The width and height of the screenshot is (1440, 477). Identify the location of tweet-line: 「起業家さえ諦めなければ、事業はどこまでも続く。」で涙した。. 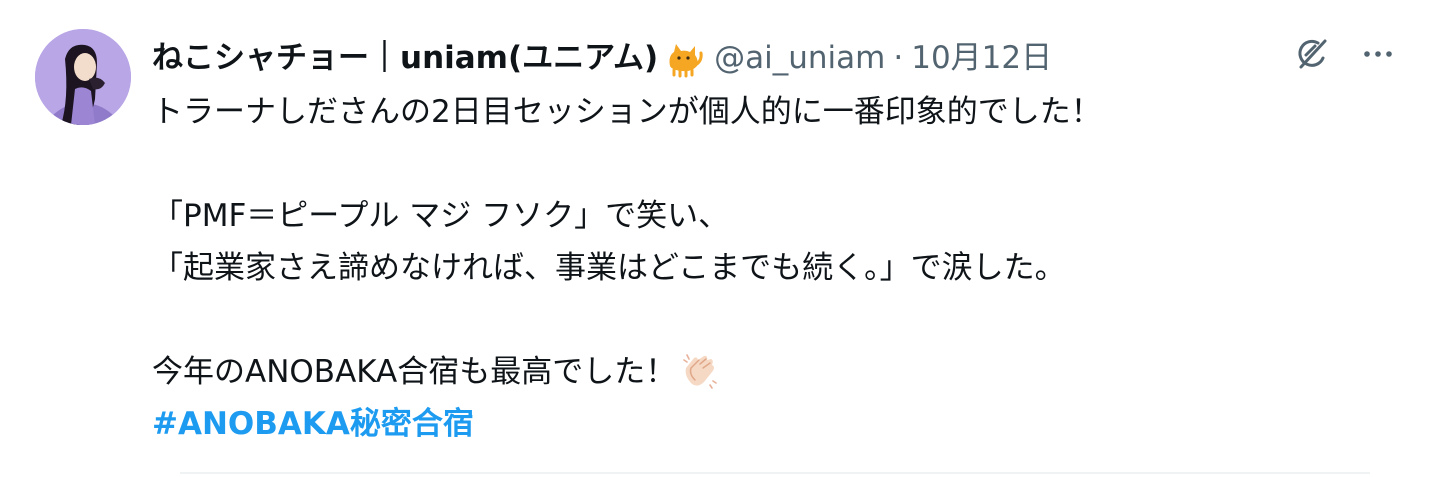
(609, 268).